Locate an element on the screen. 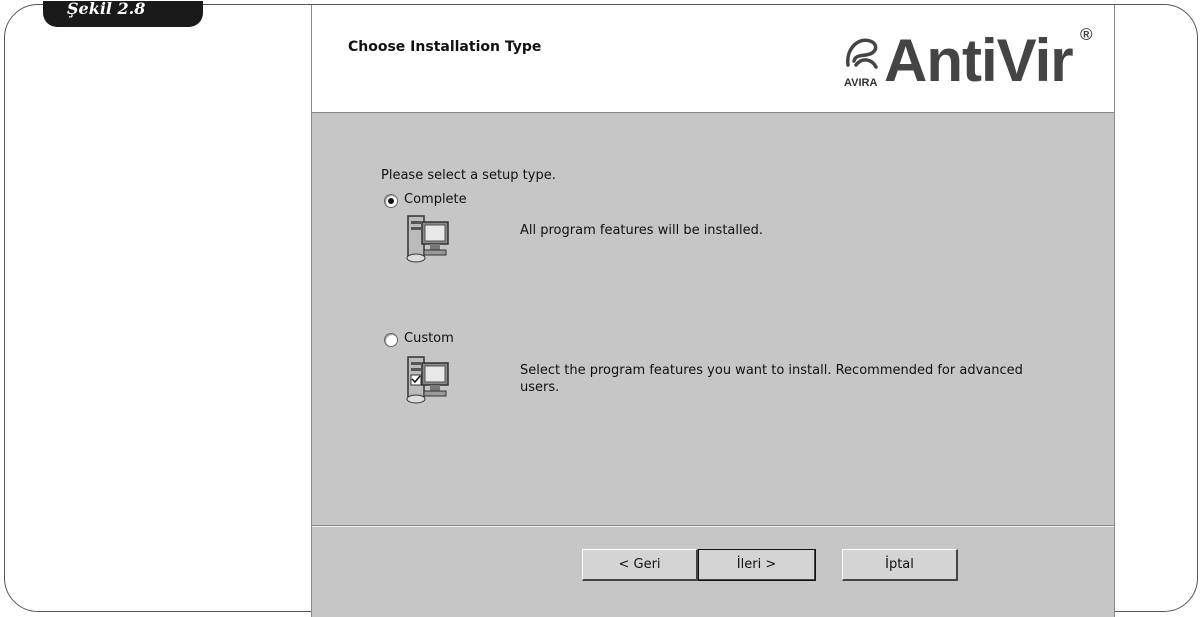 The image size is (1202, 617). avira-umbrella-icon is located at coordinates (862, 53).